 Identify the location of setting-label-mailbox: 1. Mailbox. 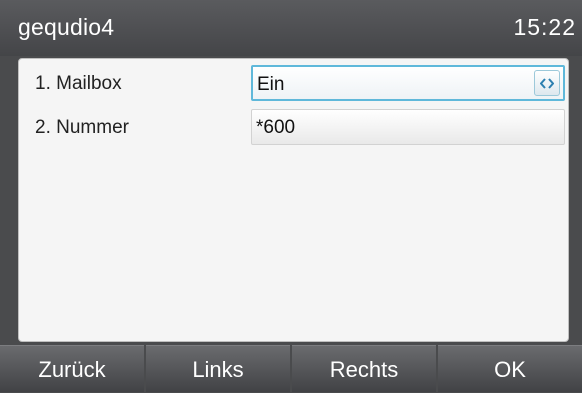
(78, 83).